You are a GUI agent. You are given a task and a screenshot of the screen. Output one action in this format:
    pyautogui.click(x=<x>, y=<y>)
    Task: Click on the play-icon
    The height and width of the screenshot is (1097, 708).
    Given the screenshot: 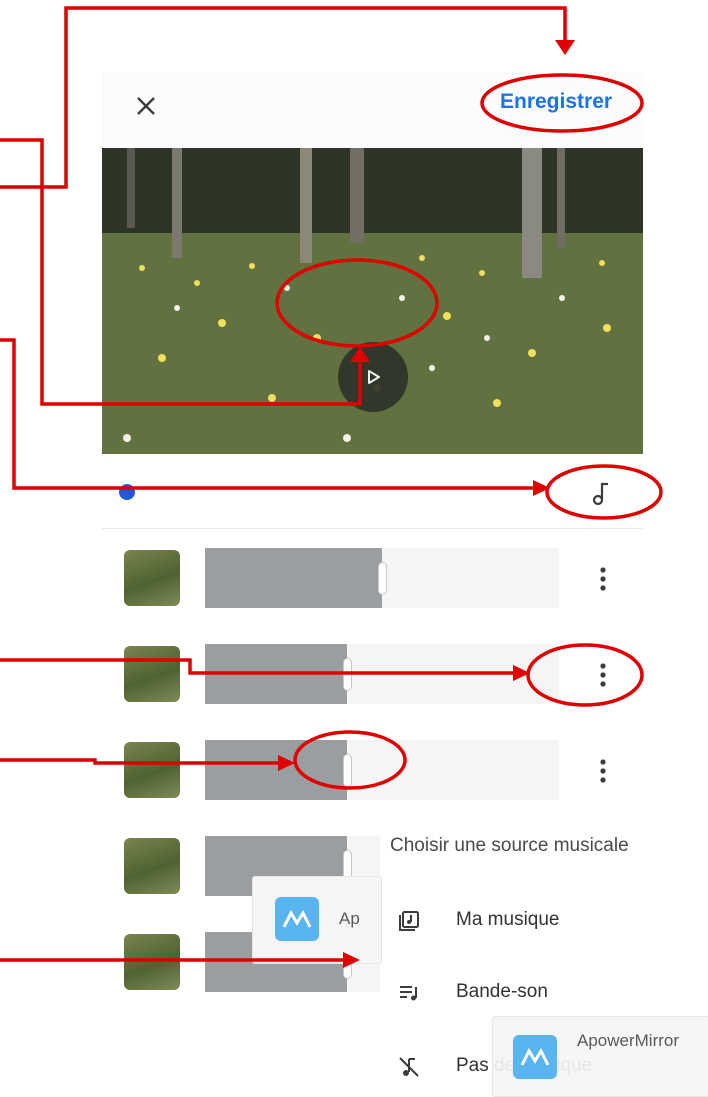 What is the action you would take?
    pyautogui.click(x=374, y=377)
    